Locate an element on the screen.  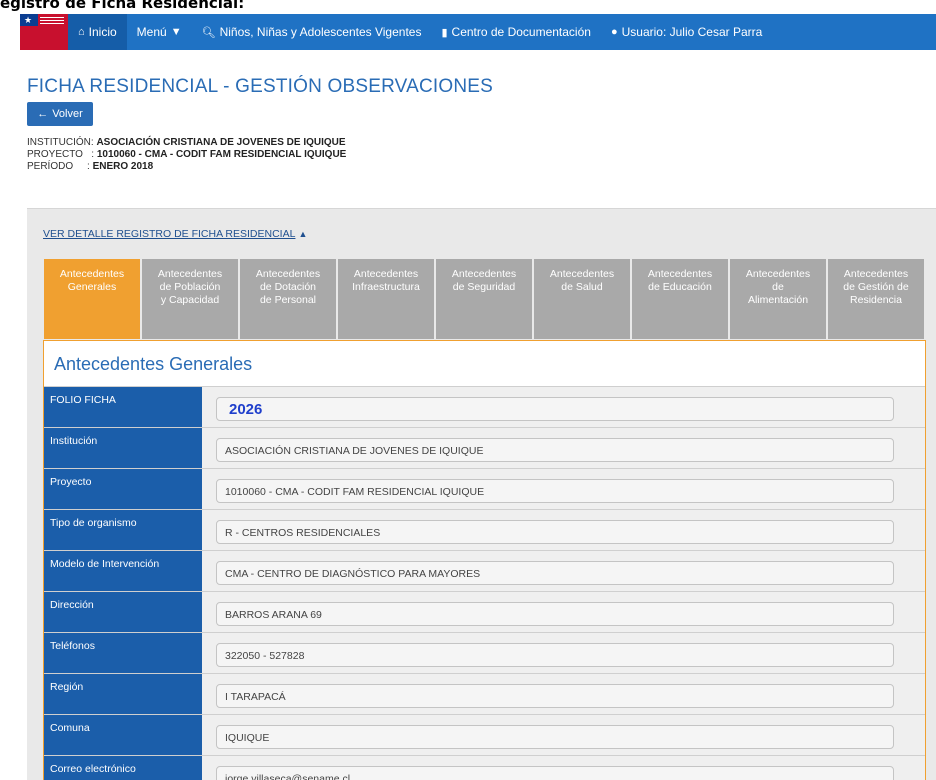
nav-menu: Menú ▼ is located at coordinates (159, 32).